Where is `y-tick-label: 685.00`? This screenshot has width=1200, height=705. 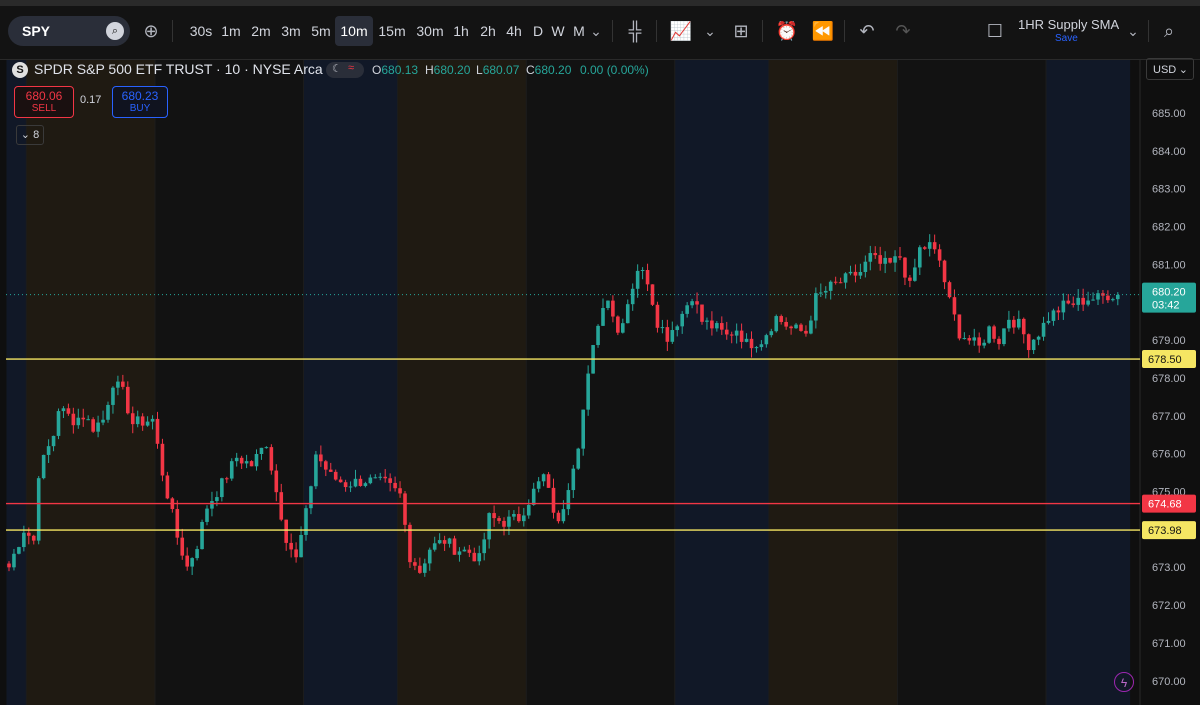 y-tick-label: 685.00 is located at coordinates (1169, 114).